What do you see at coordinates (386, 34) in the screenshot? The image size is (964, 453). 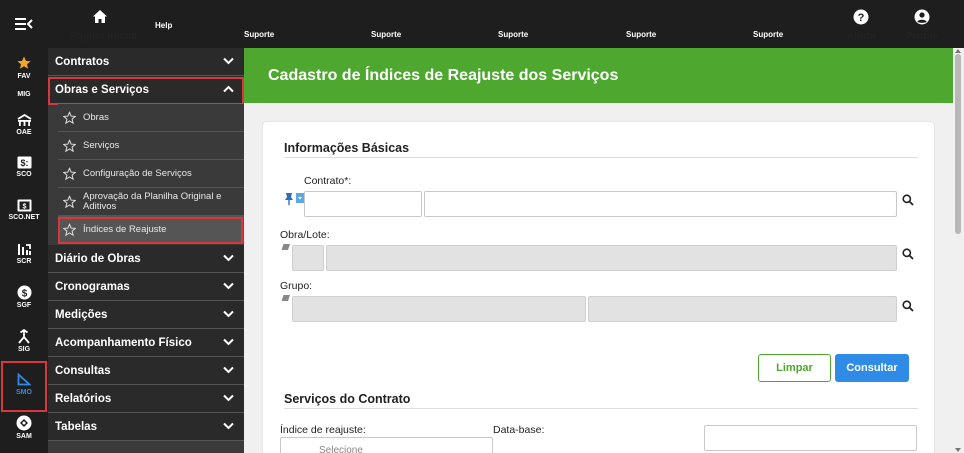 I see `support-link-2: Suporte` at bounding box center [386, 34].